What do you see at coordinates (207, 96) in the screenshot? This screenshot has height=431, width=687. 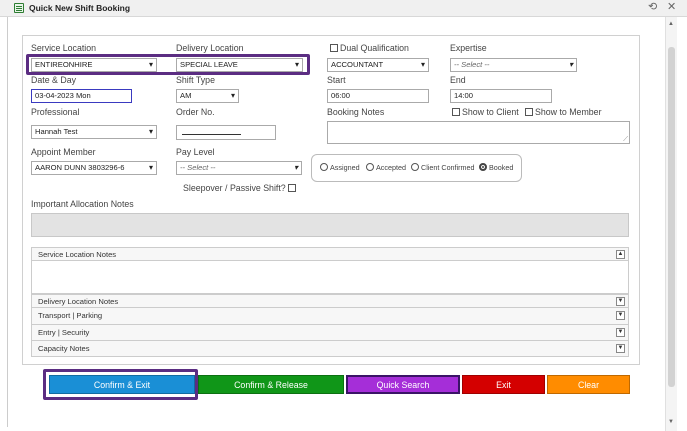 I see `shift-type-select: AM` at bounding box center [207, 96].